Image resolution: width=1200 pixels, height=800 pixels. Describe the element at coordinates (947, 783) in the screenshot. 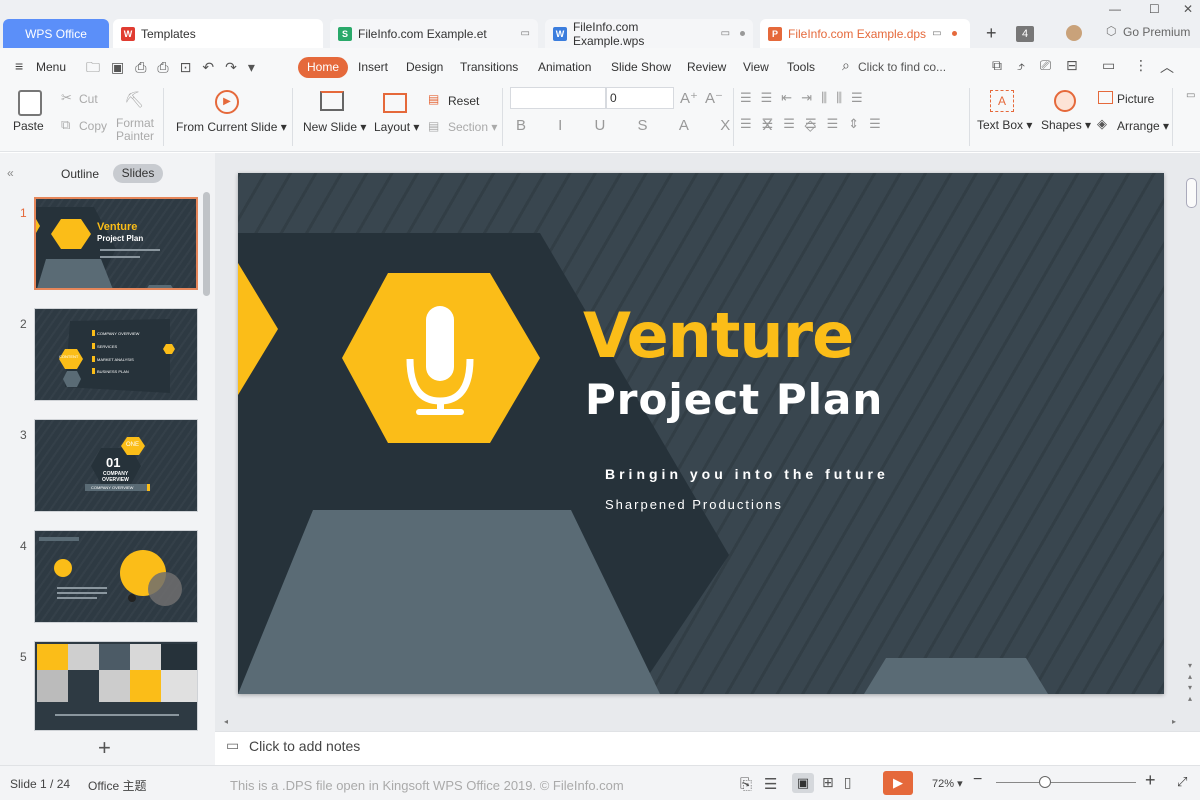

I see `zoom-level: 72% ▾` at that location.